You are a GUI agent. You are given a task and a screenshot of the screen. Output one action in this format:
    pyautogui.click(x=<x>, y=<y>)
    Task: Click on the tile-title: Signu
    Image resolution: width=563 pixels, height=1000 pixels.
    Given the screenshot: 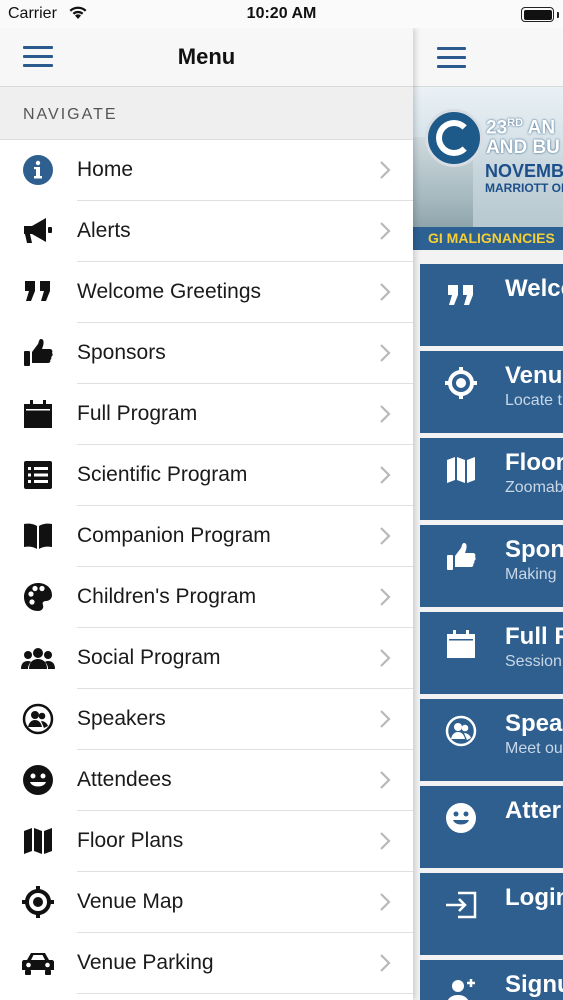 What is the action you would take?
    pyautogui.click(x=534, y=984)
    